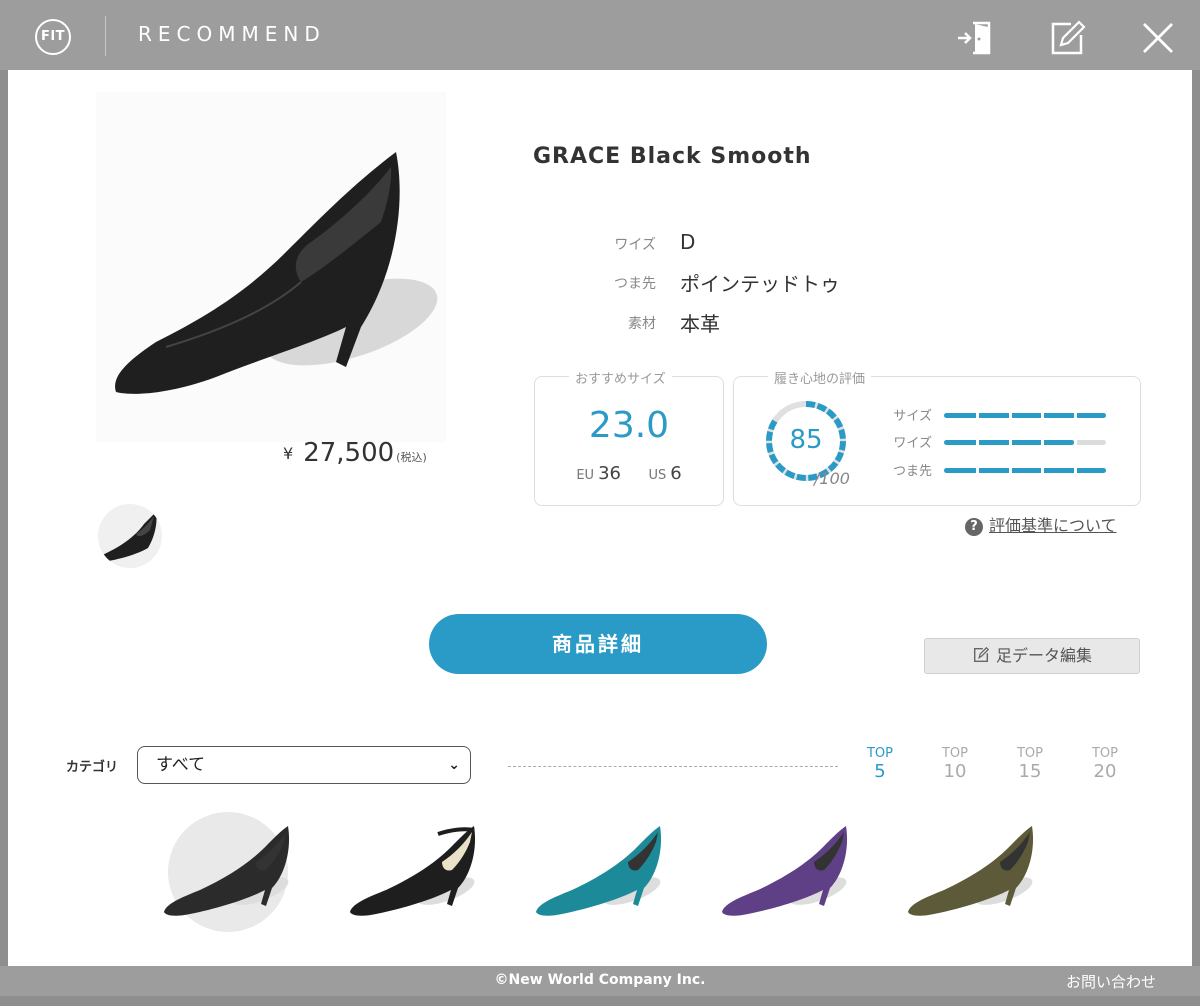 This screenshot has width=1200, height=1006. I want to click on spec-label: ワイズ, so click(635, 245).